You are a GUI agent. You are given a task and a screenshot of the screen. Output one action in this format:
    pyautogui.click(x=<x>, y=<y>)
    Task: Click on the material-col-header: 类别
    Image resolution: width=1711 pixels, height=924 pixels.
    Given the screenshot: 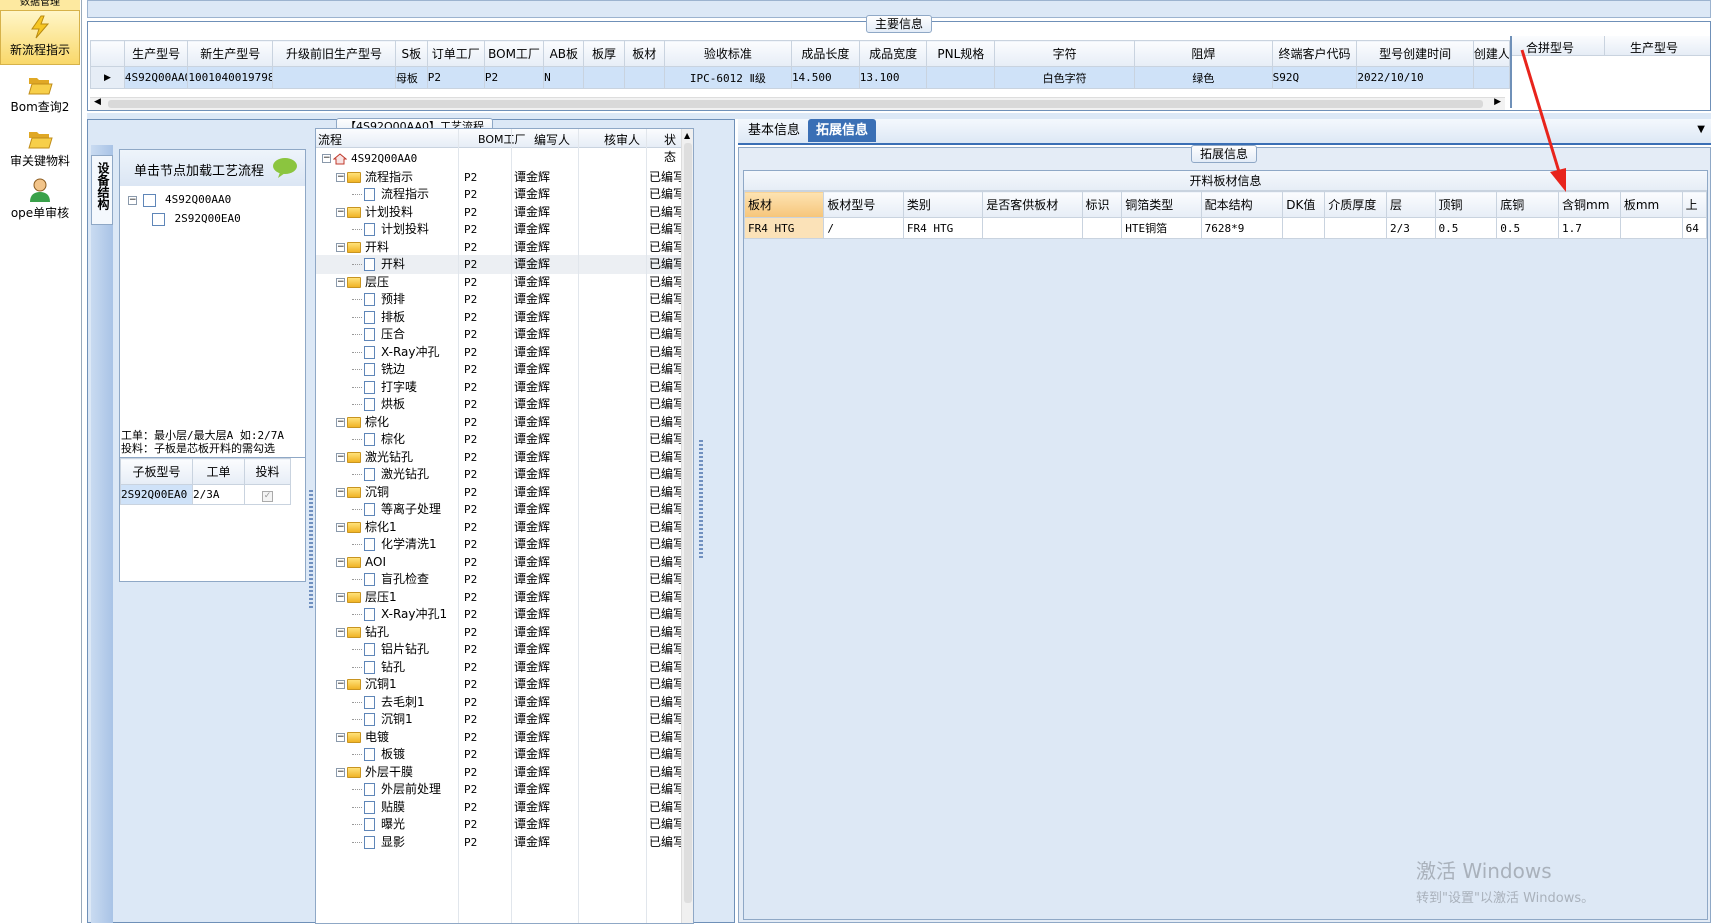 What is the action you would take?
    pyautogui.click(x=943, y=204)
    